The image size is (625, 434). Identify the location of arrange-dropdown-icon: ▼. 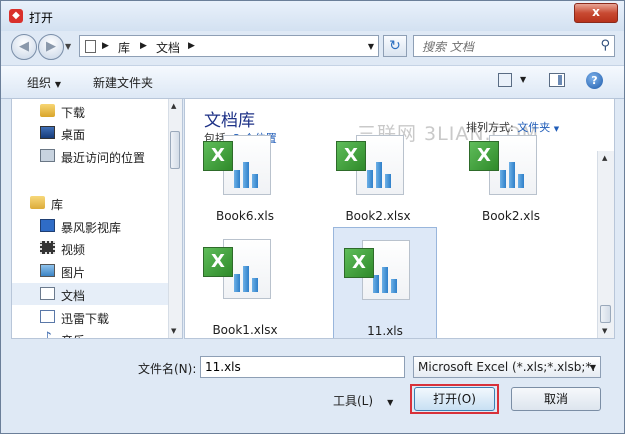
(556, 129).